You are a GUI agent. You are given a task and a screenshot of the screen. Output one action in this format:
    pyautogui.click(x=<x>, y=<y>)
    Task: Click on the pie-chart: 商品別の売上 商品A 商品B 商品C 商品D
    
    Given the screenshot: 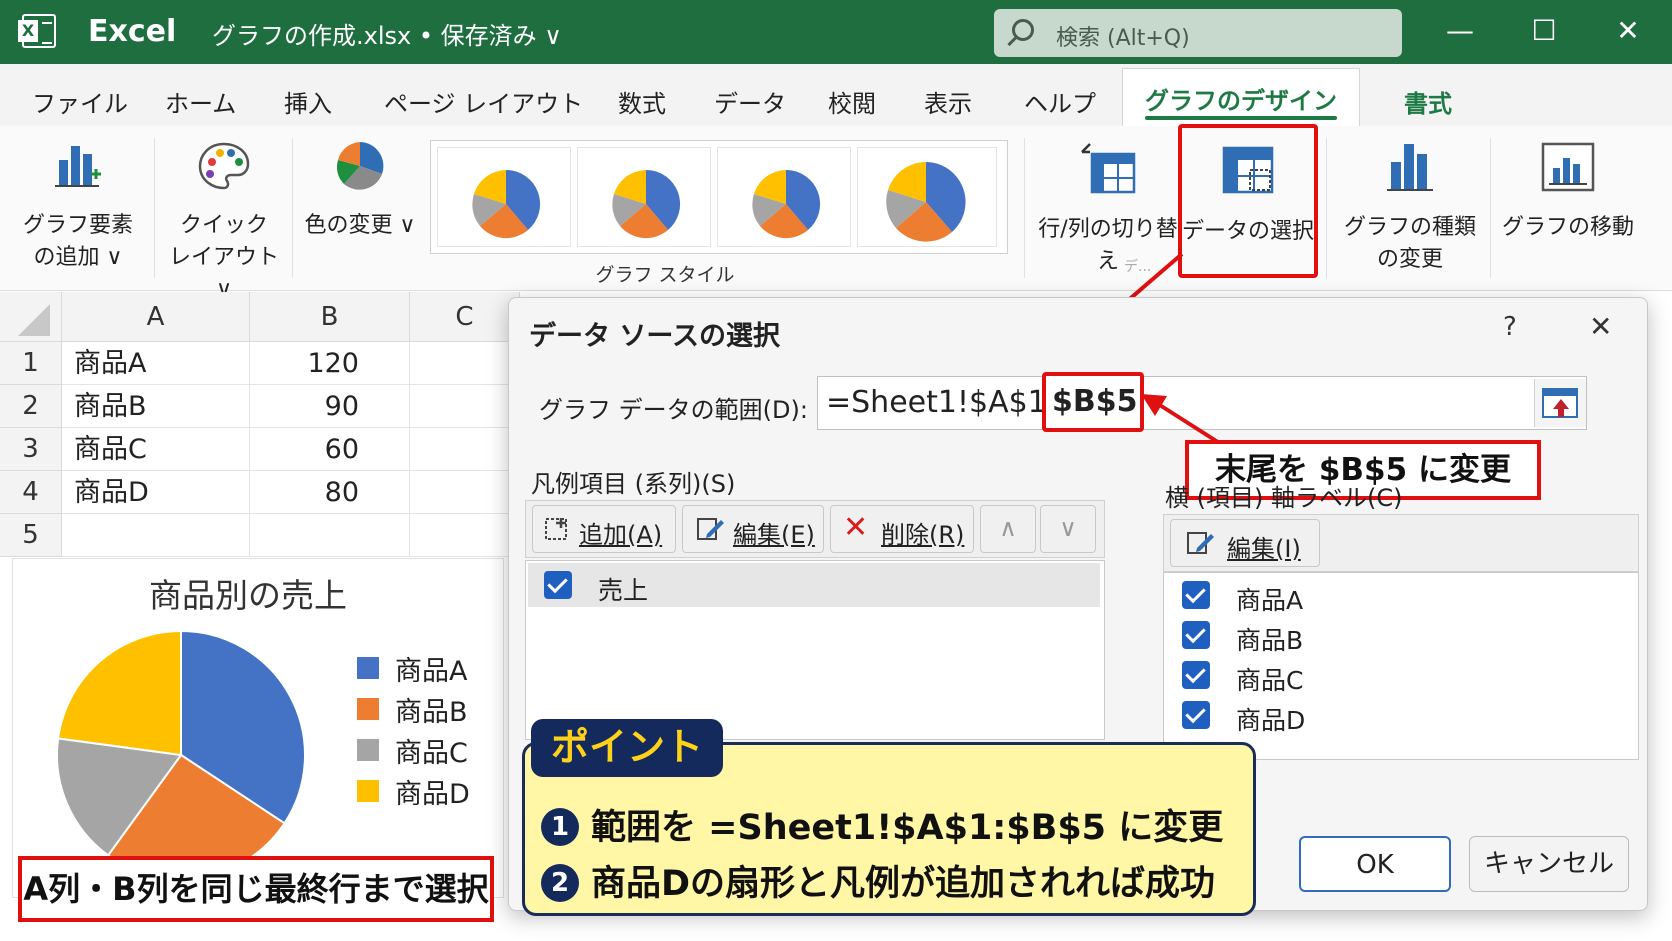 What is the action you would take?
    pyautogui.click(x=258, y=728)
    